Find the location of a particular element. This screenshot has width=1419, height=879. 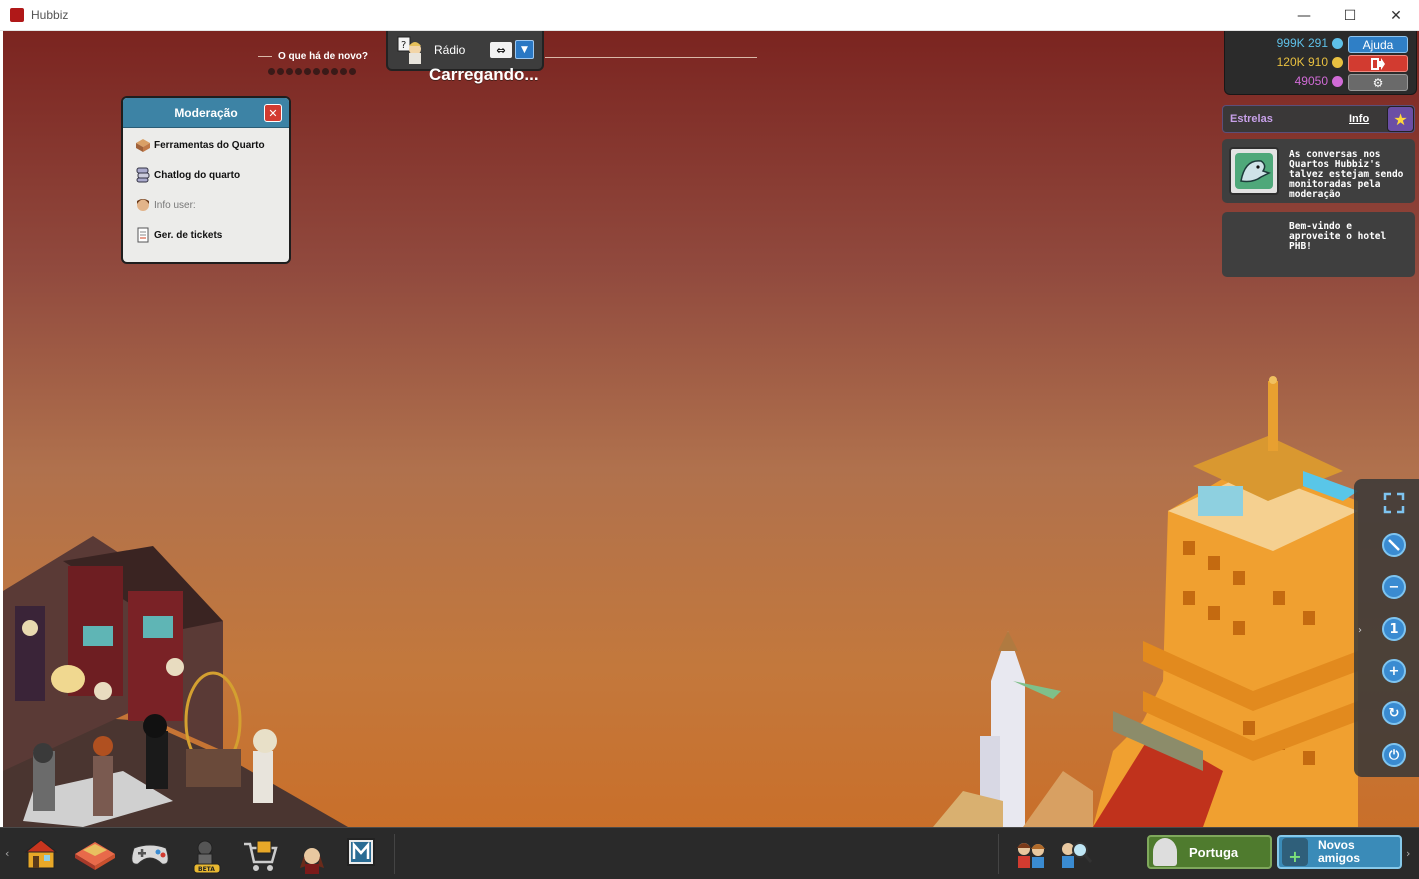

points-value: 49050 is located at coordinates (1311, 81).